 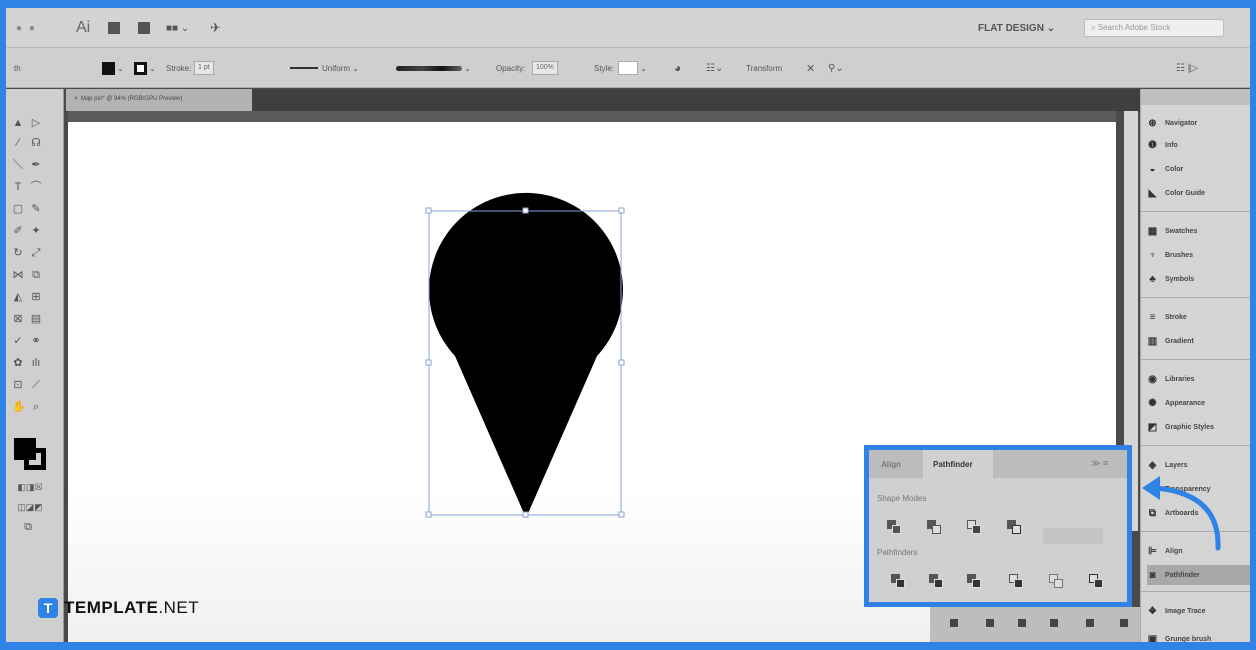 I want to click on lasso-tool-icon: ☊, so click(x=36, y=143).